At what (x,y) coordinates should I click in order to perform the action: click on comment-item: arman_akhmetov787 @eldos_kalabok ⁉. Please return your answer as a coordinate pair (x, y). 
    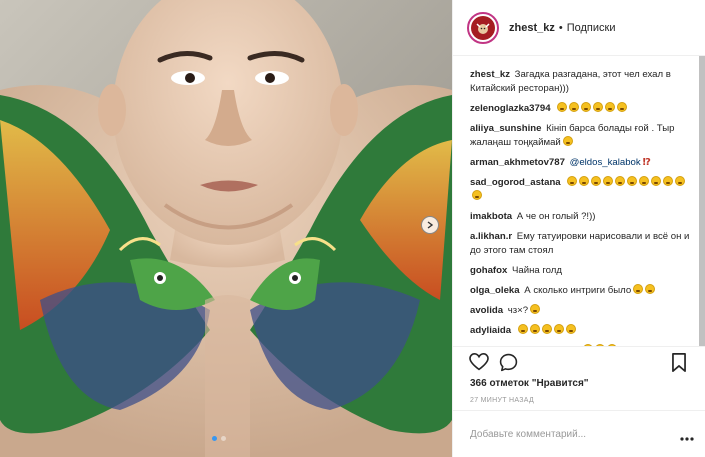
    Looking at the image, I should click on (581, 163).